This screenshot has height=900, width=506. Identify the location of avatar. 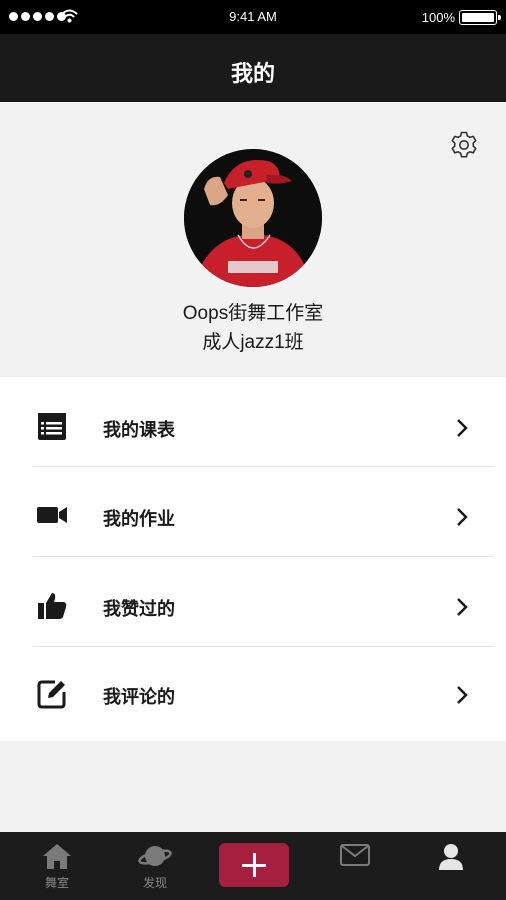
(253, 218).